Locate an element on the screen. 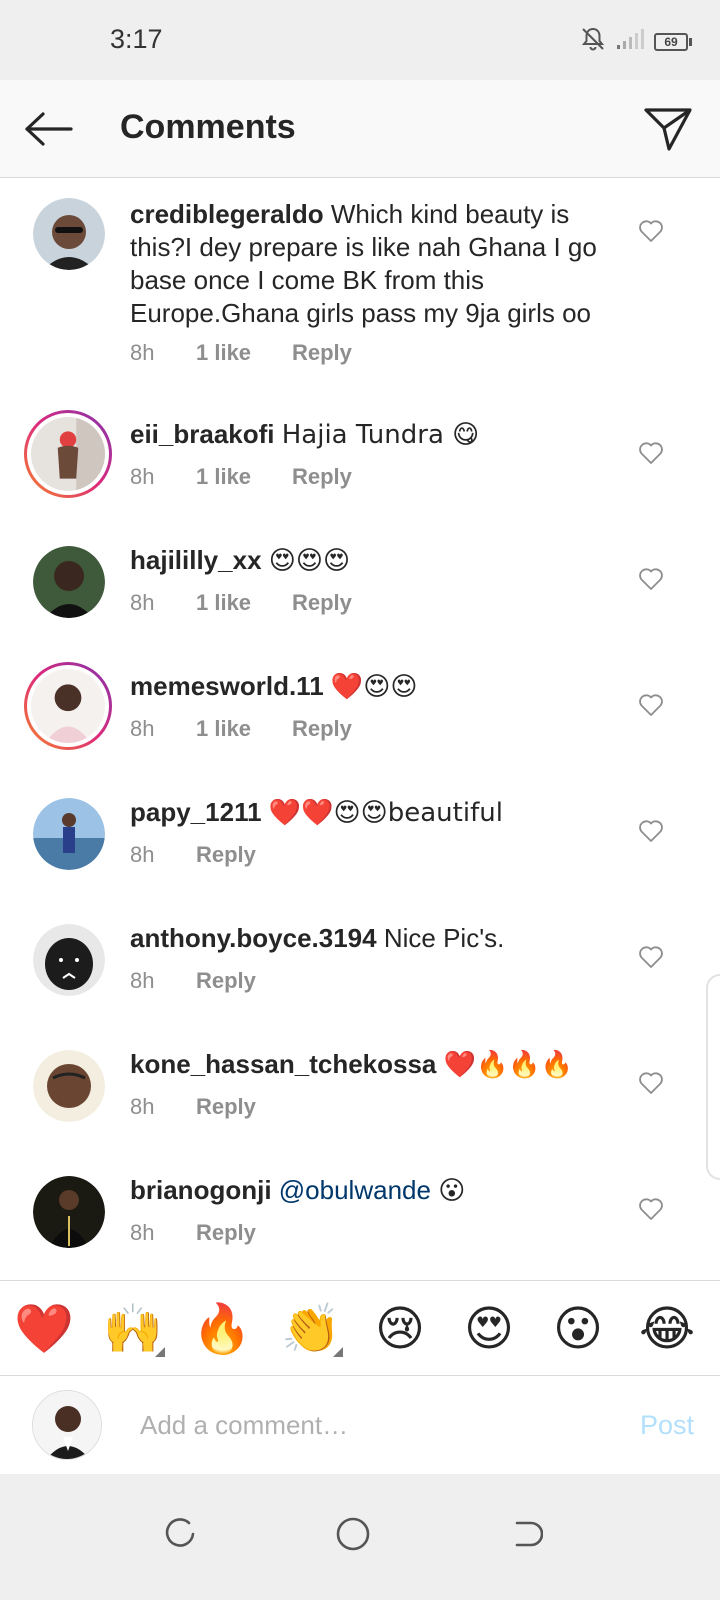  arrow-left-icon is located at coordinates (49, 129).